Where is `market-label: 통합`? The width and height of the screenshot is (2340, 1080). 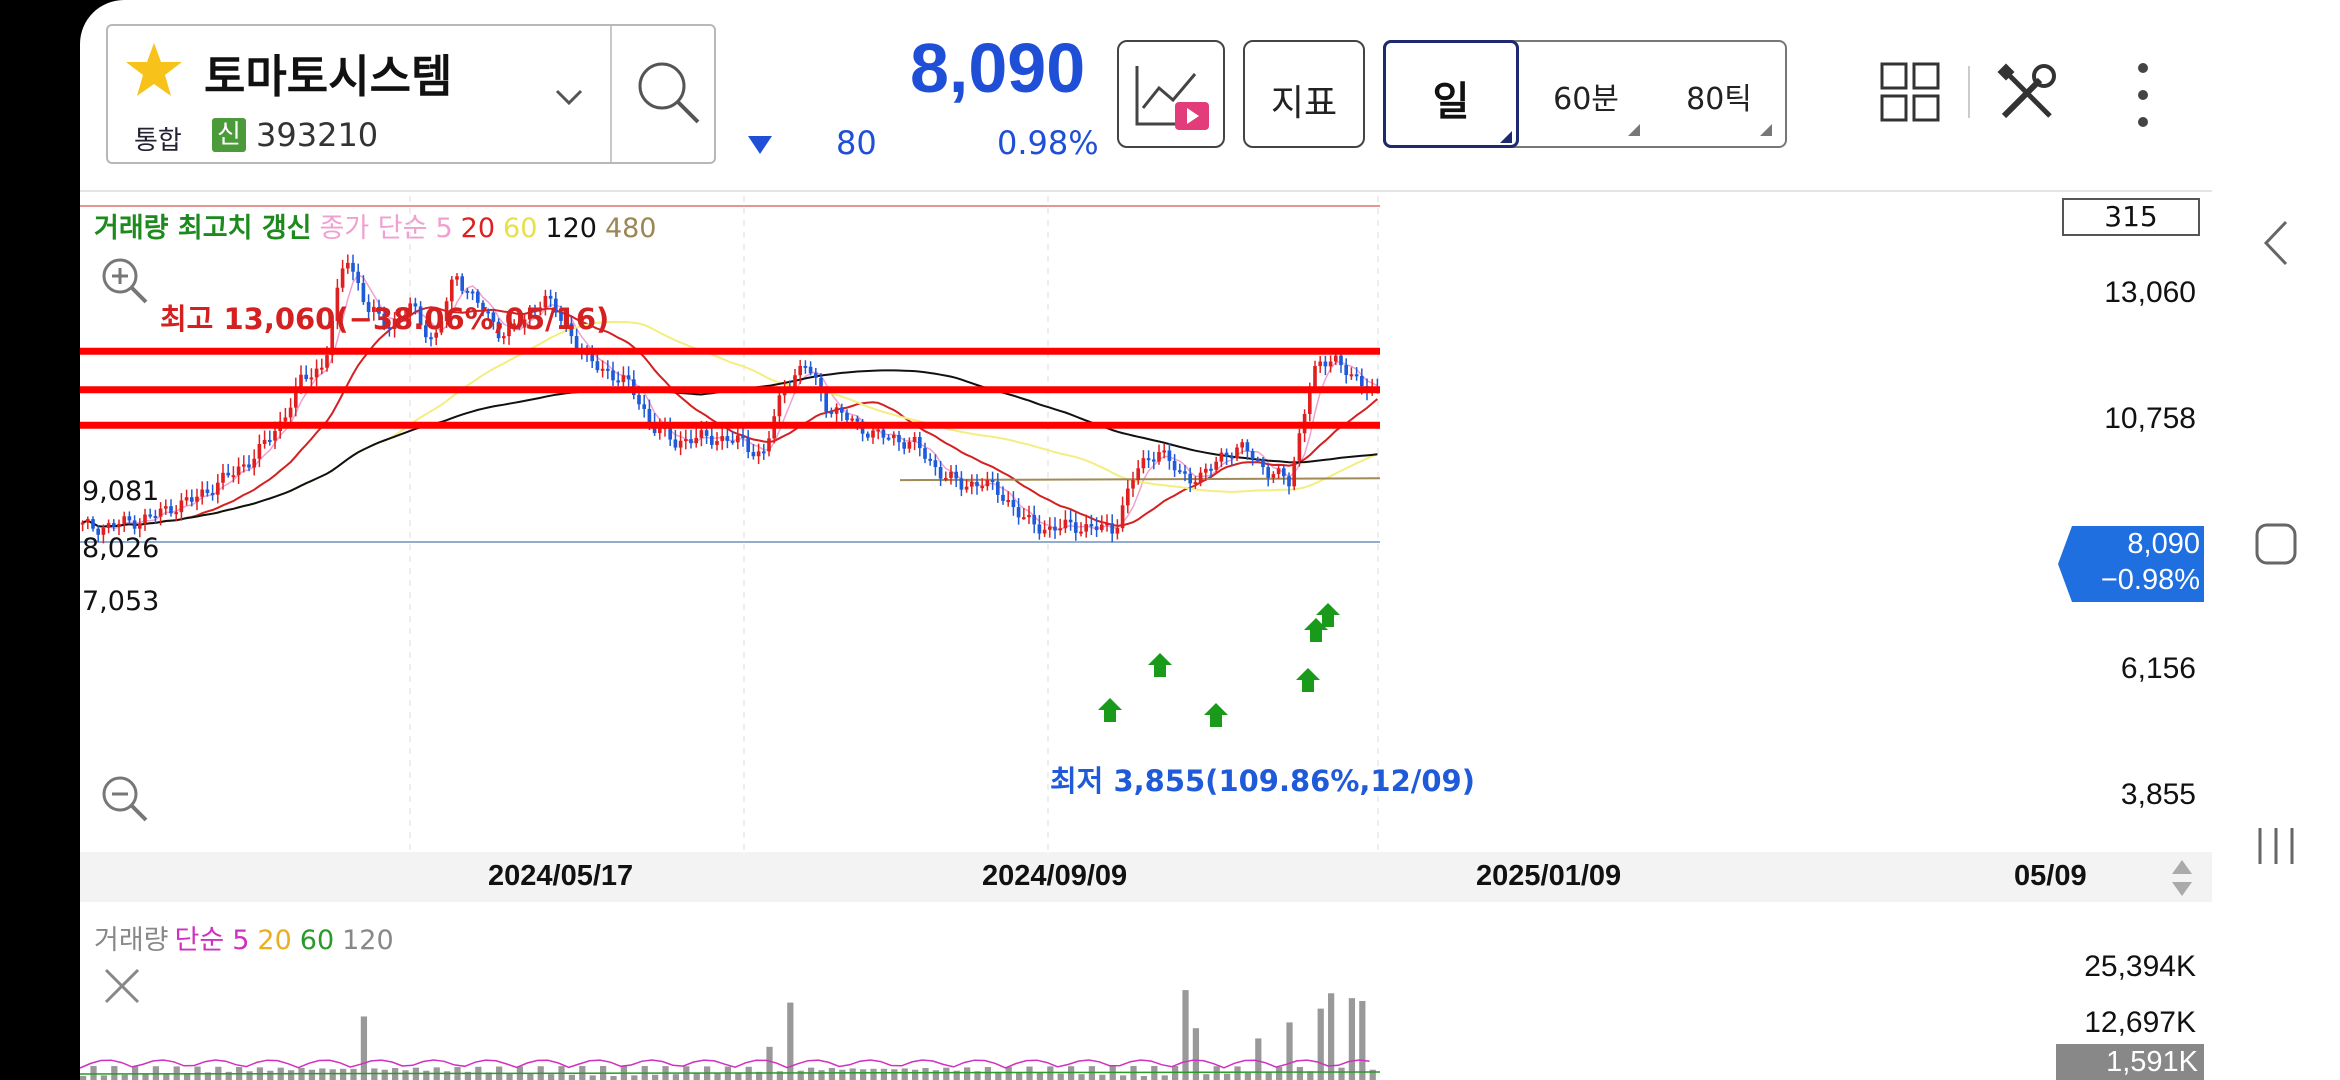 market-label: 통합 is located at coordinates (158, 141).